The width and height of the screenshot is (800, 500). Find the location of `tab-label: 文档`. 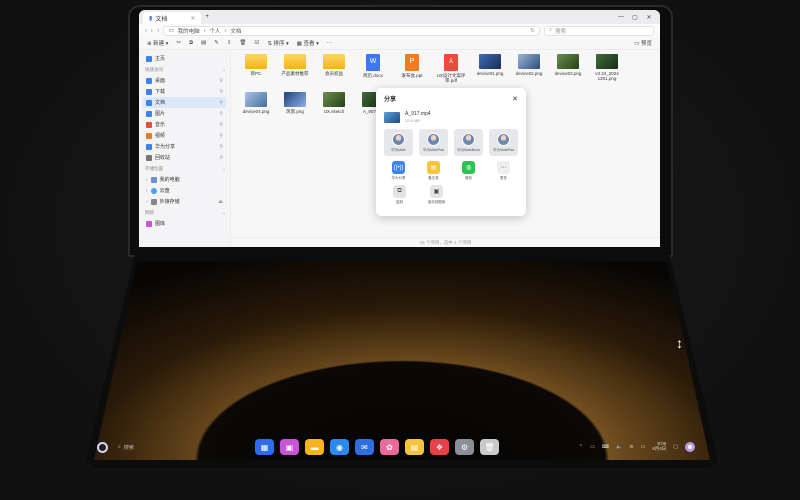

tab-label: 文档 is located at coordinates (161, 19).